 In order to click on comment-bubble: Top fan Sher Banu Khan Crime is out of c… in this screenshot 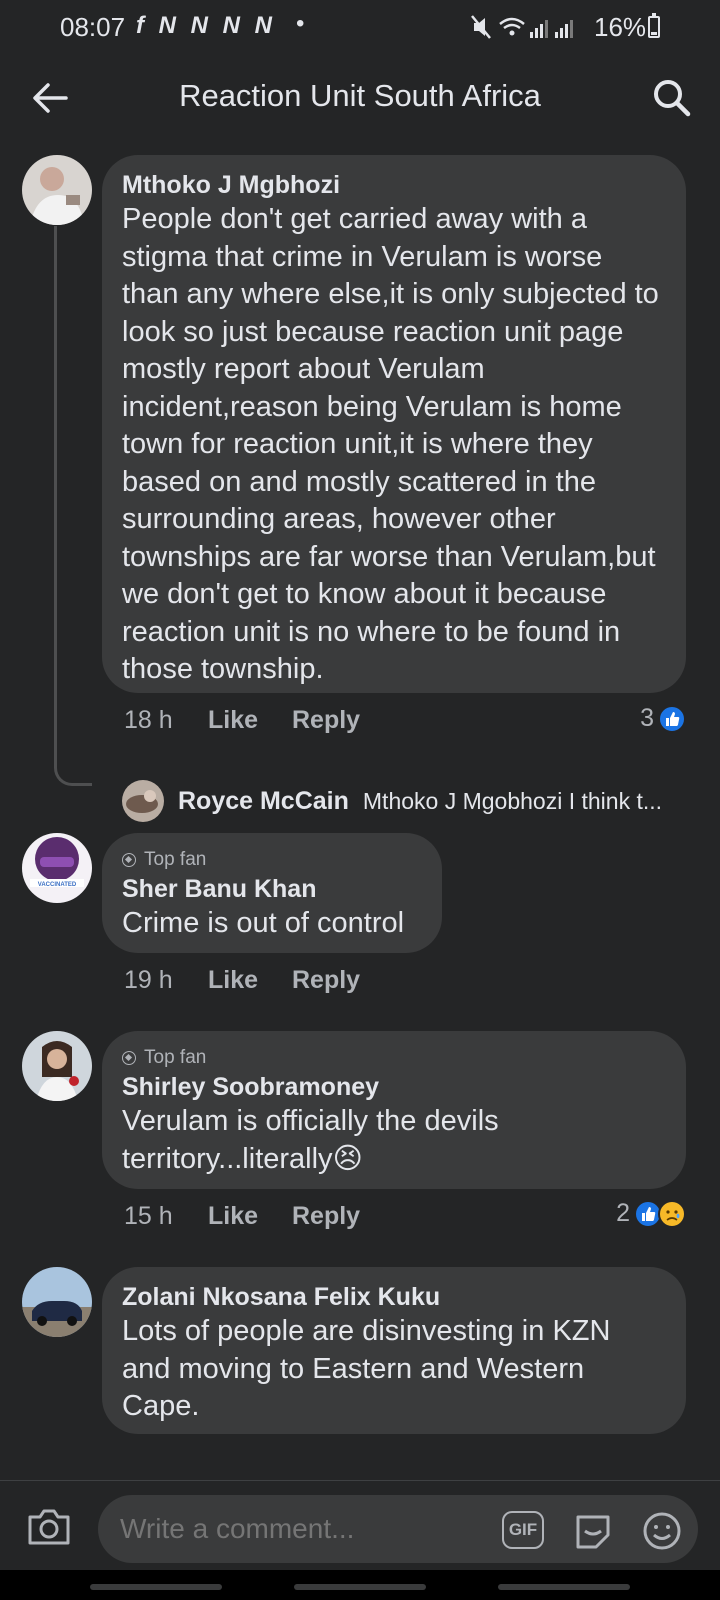, I will do `click(272, 893)`.